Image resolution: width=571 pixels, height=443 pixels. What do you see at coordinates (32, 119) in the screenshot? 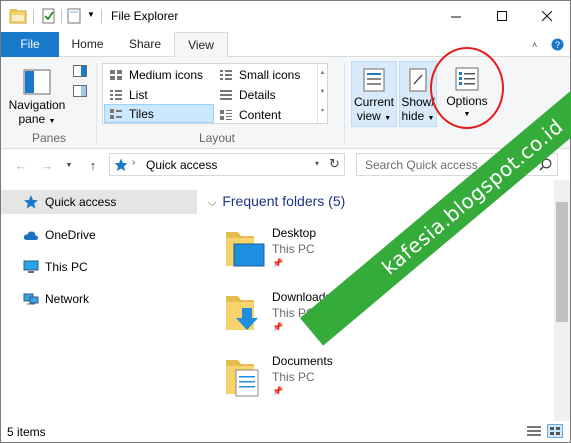
I see `navigation-pane-label-2: pane` at bounding box center [32, 119].